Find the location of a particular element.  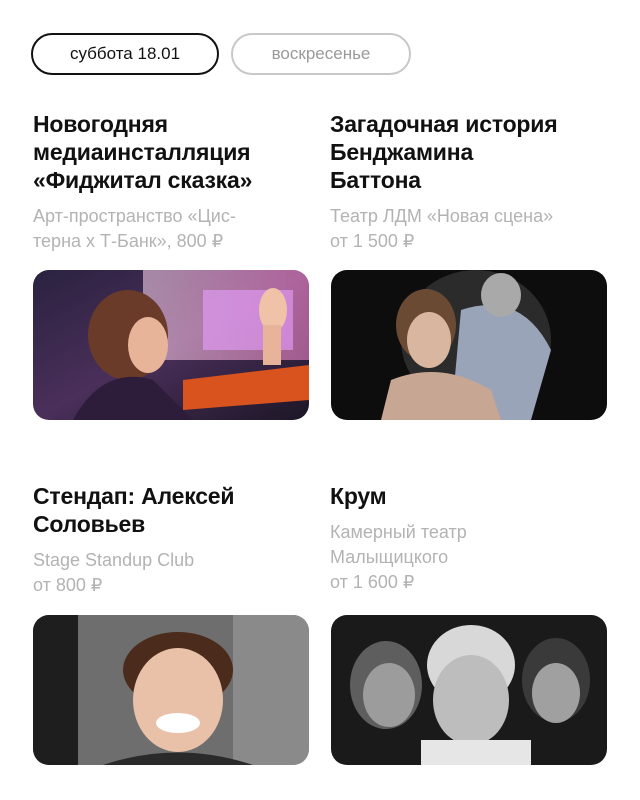

event-venue-price: Камерный театр Малыщицкого от 1 600 ₽ is located at coordinates (398, 557).